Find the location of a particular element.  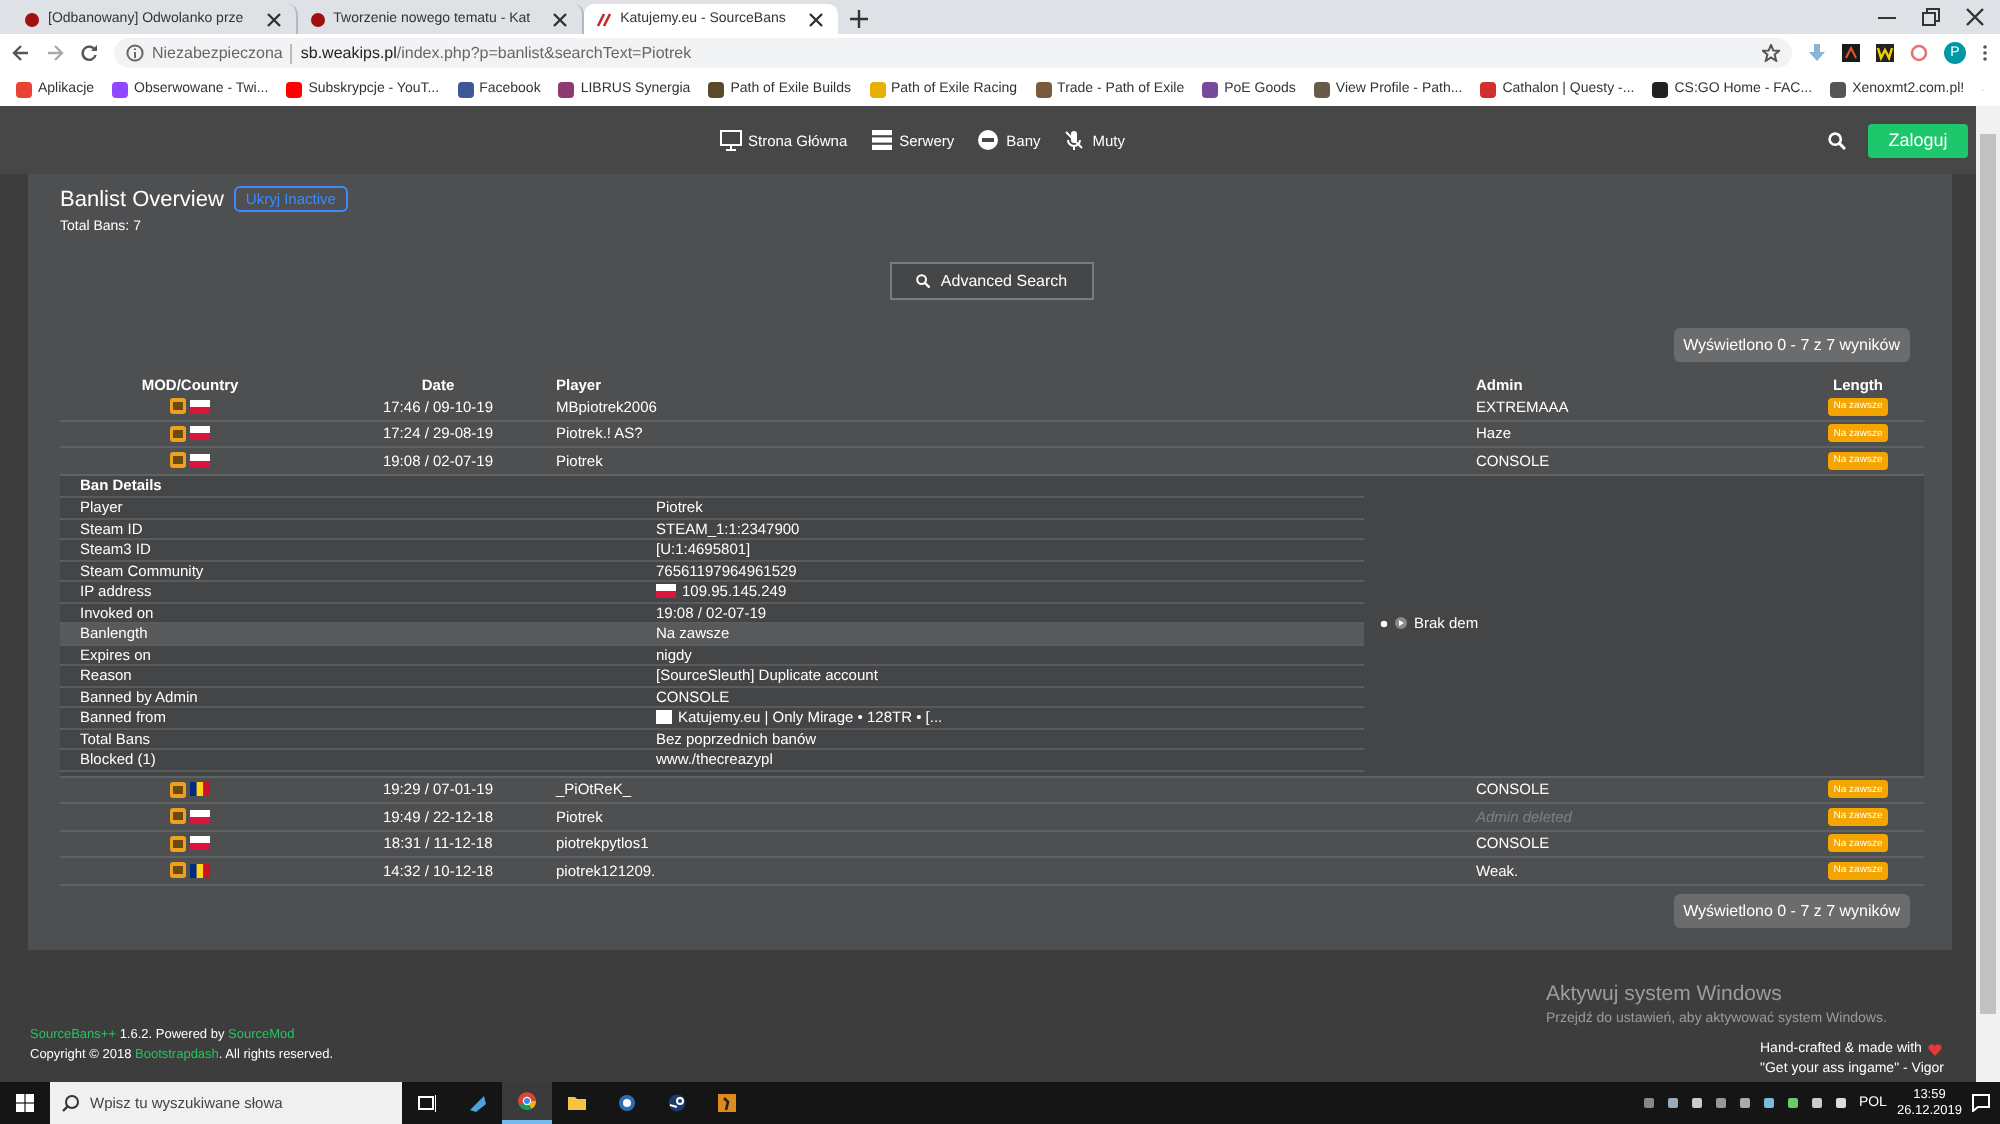

folder-icon is located at coordinates (577, 1103).